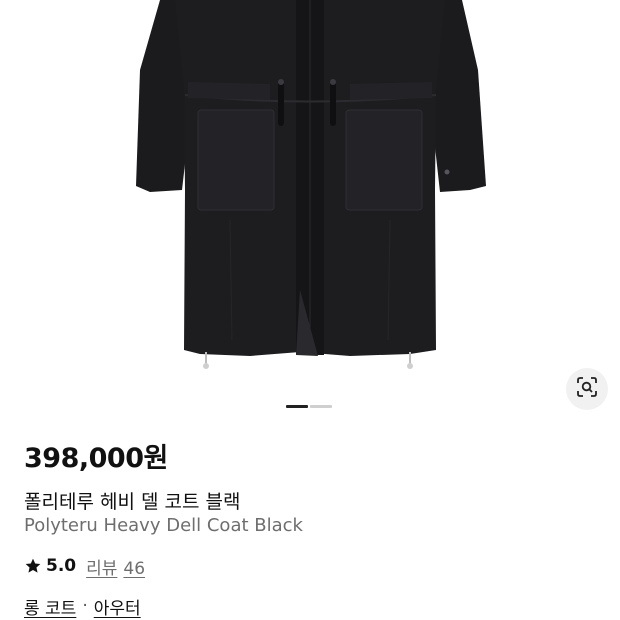  What do you see at coordinates (134, 568) in the screenshot?
I see `review-count: 46` at bounding box center [134, 568].